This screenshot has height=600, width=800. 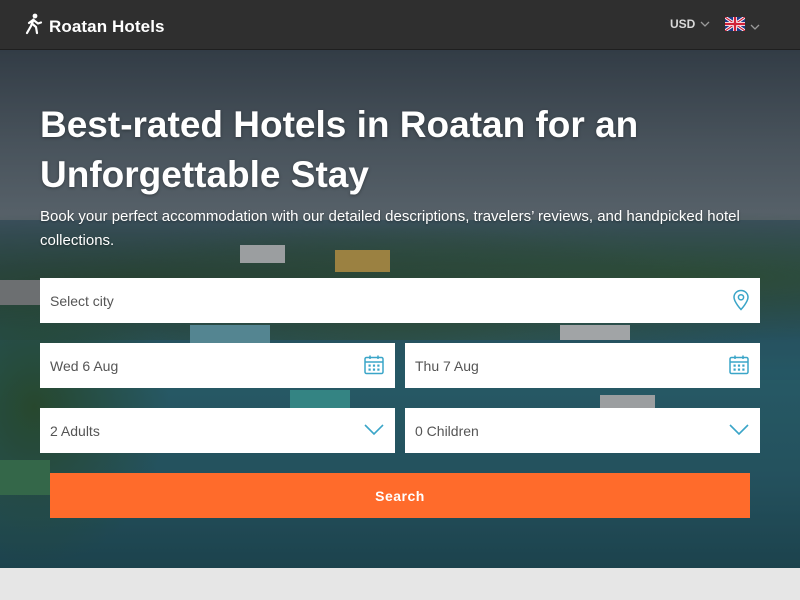 What do you see at coordinates (741, 301) in the screenshot?
I see `map-pin-icon` at bounding box center [741, 301].